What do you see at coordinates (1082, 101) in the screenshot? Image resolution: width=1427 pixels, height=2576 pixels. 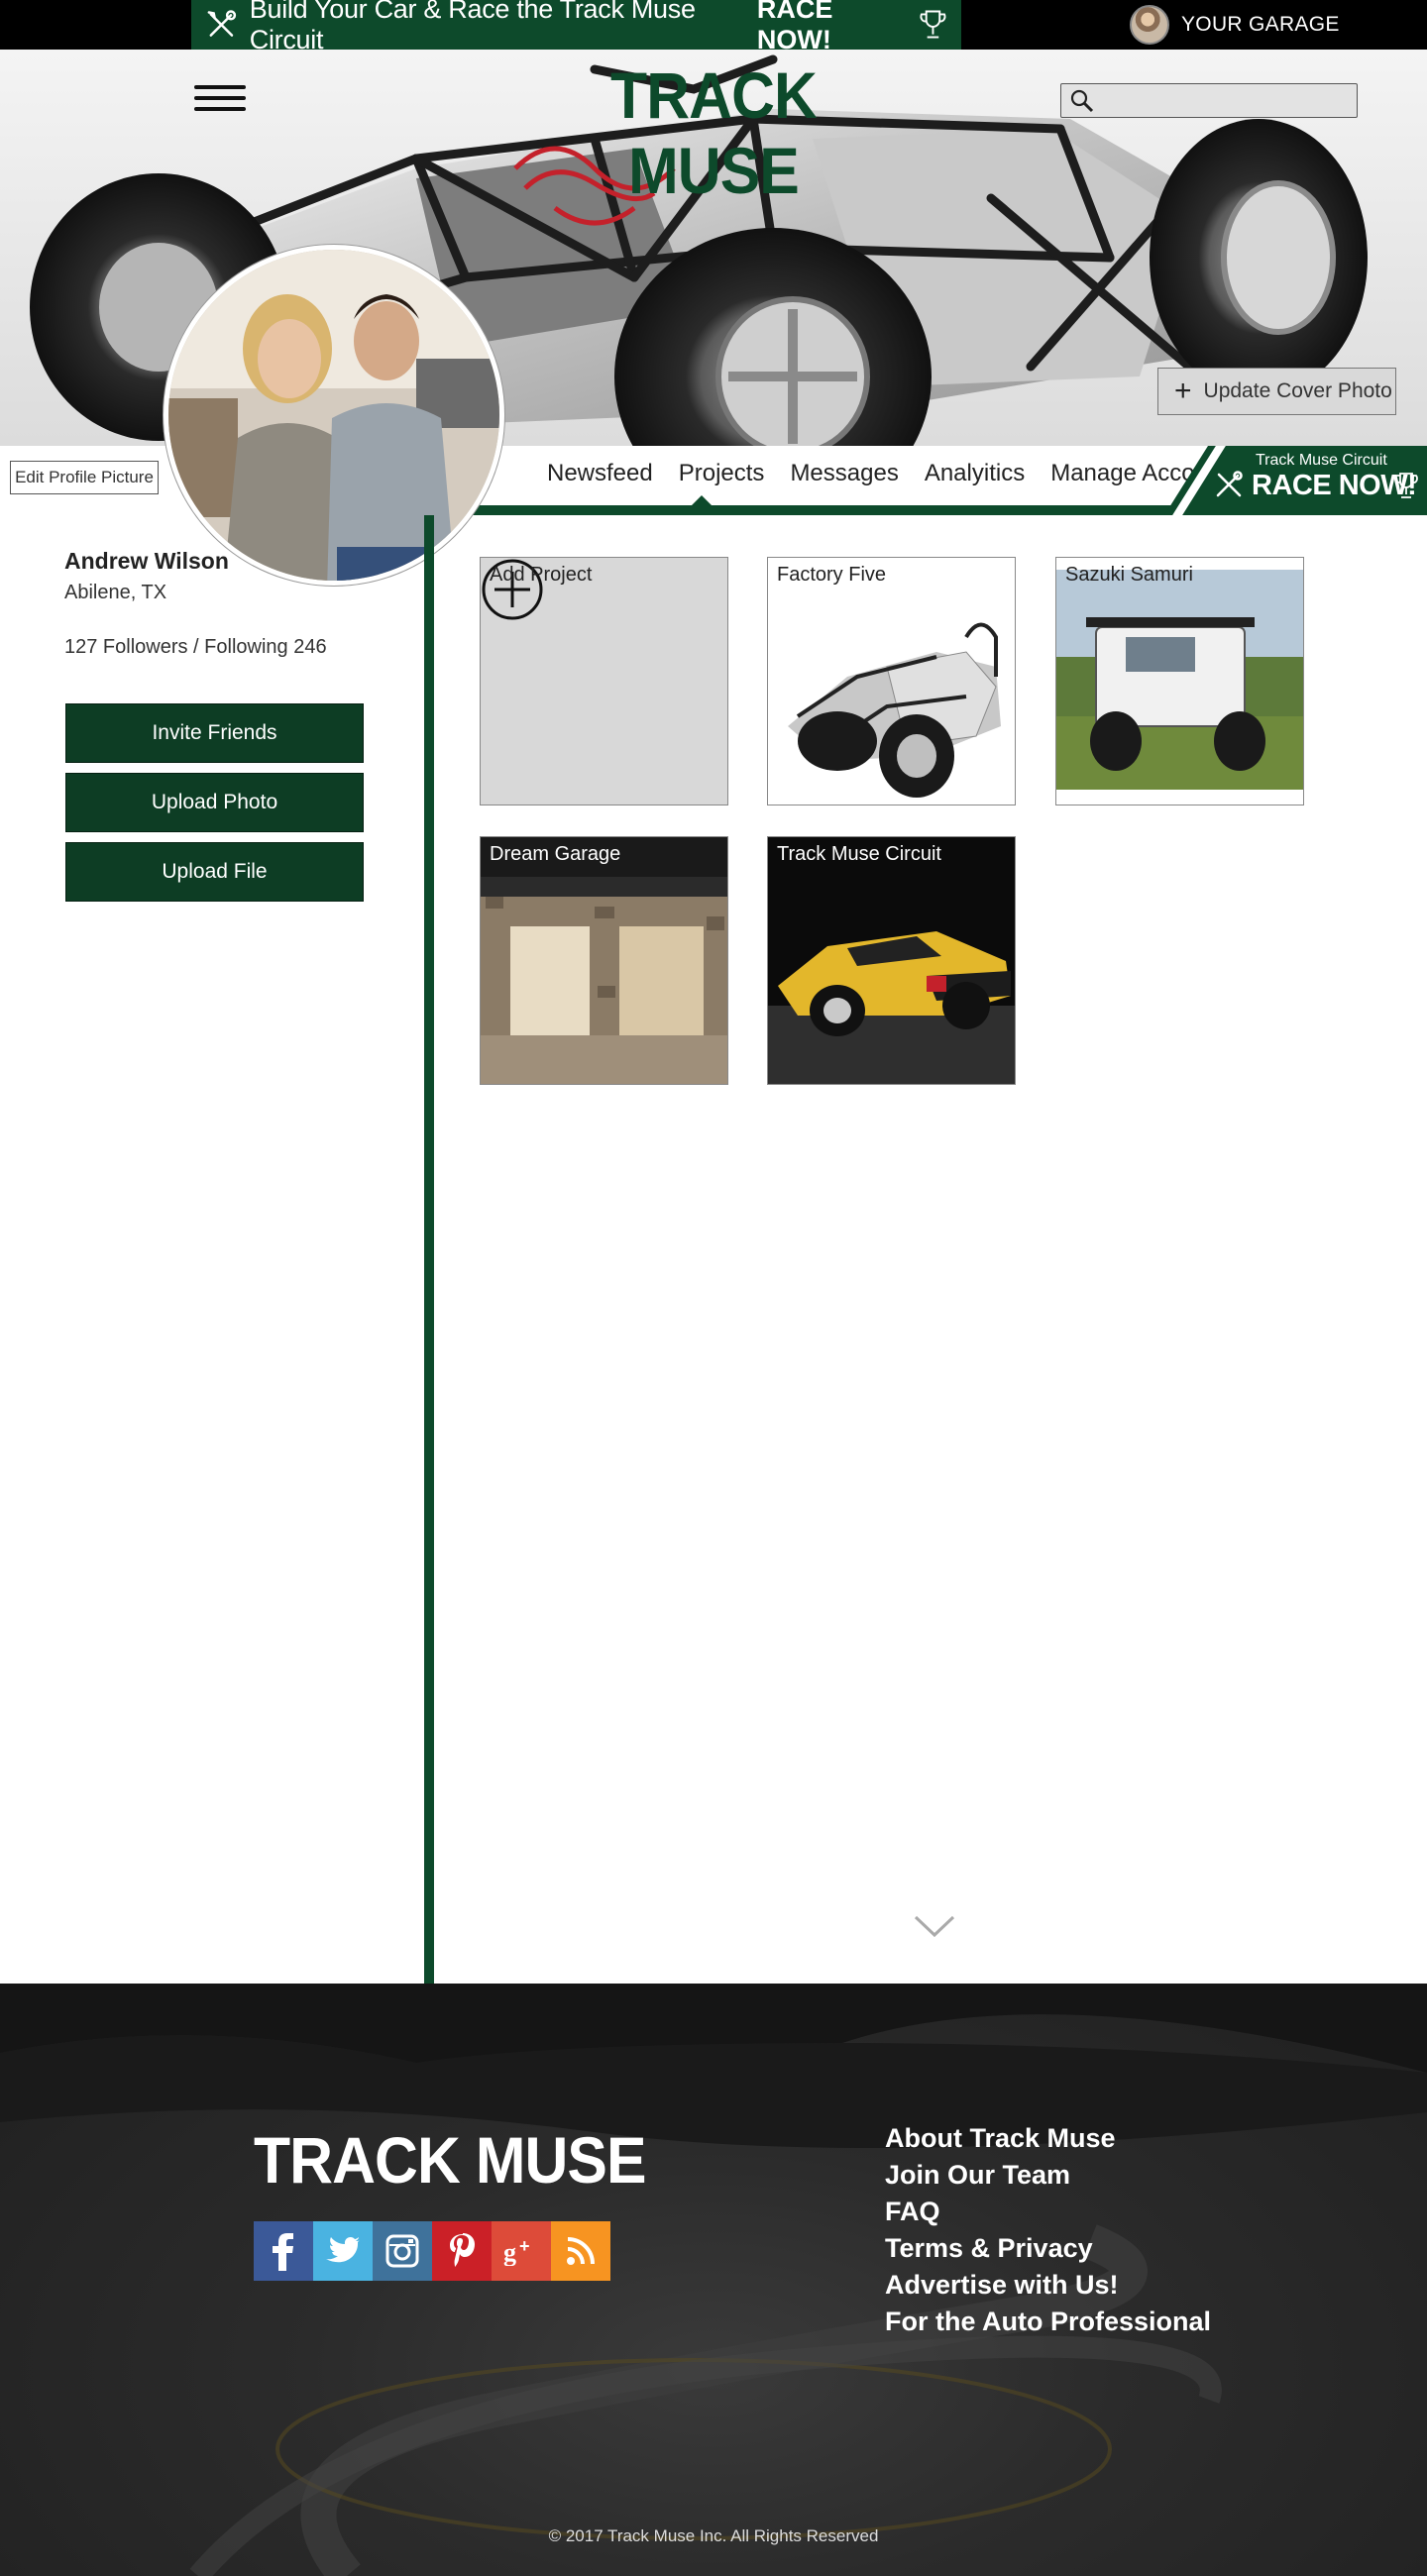 I see `search-icon` at bounding box center [1082, 101].